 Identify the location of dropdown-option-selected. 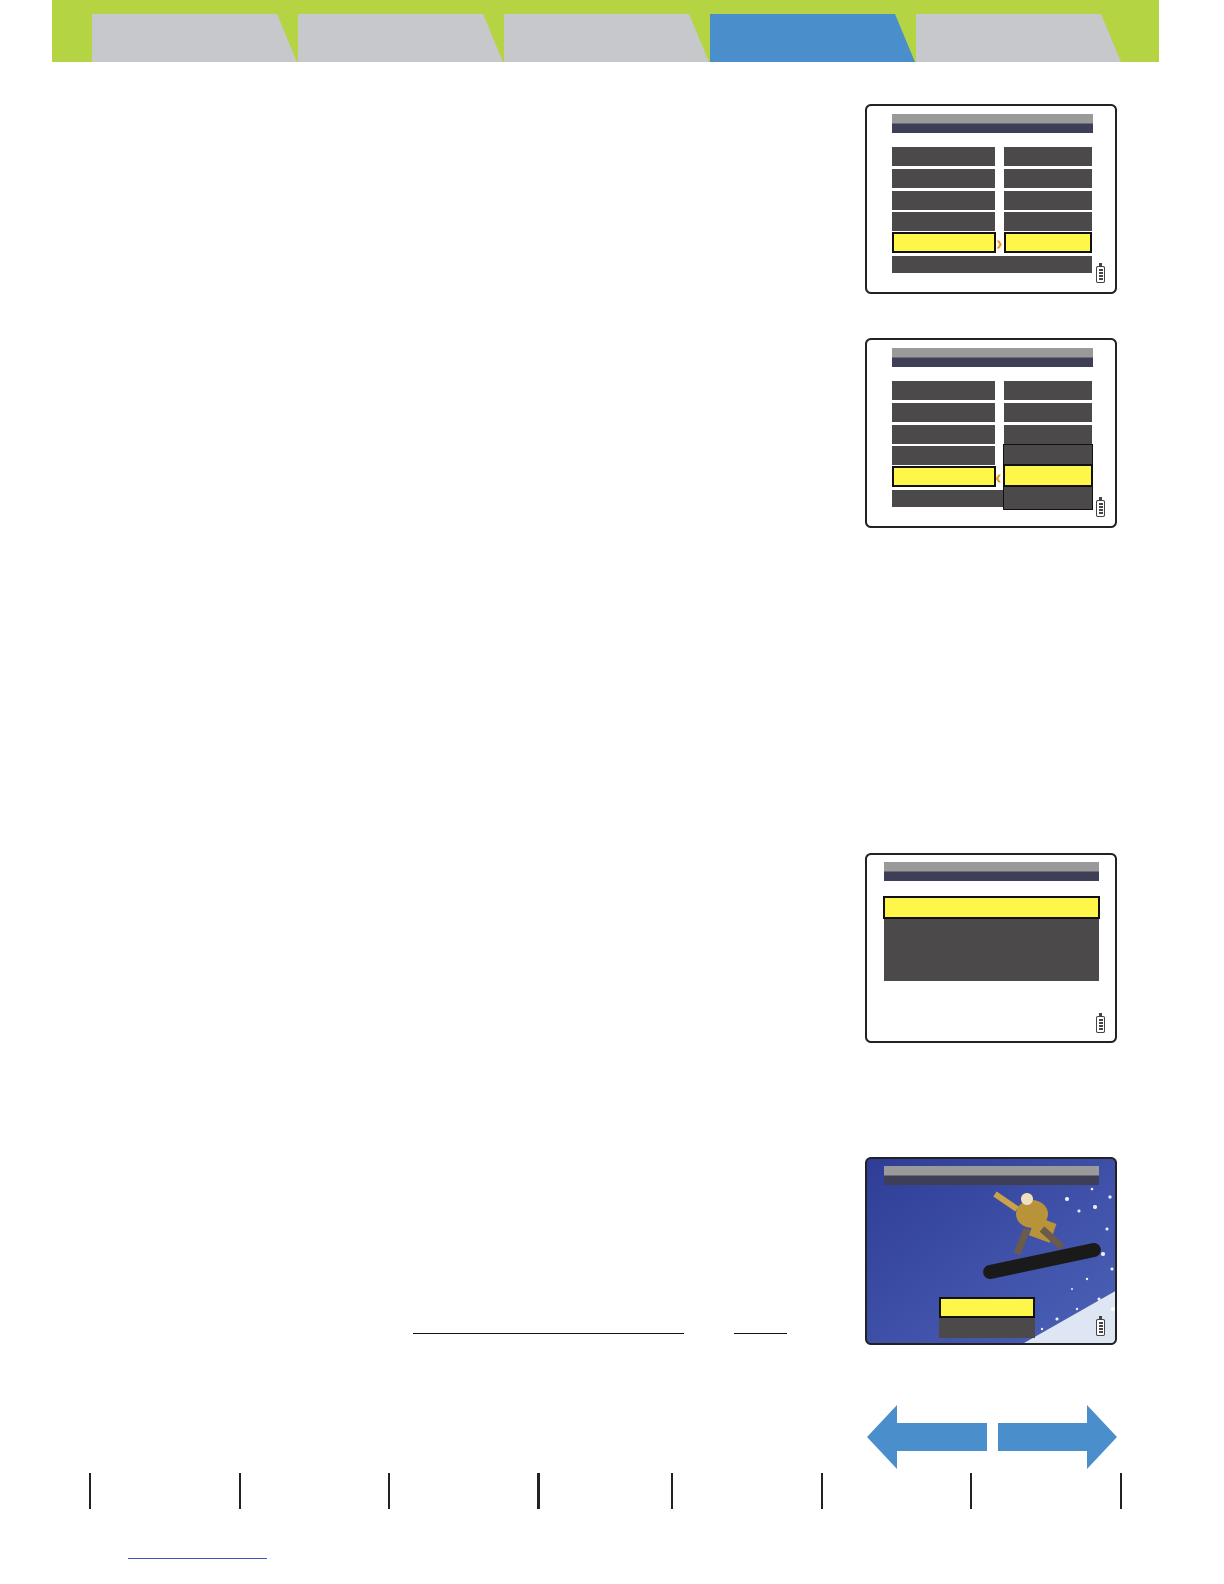
(1048, 475).